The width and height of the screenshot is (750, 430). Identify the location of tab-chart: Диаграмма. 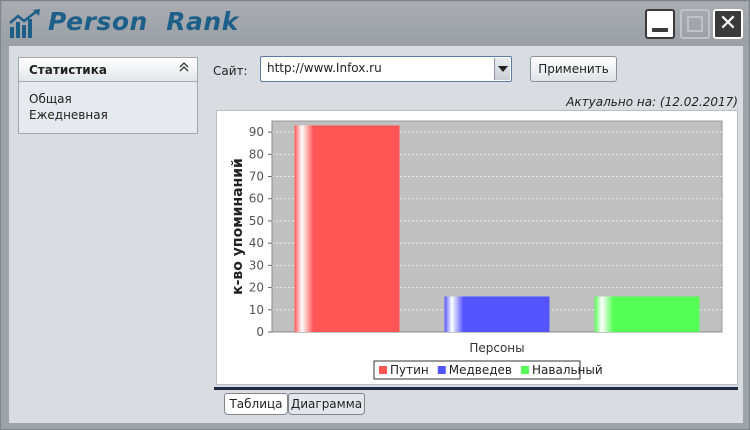
(326, 404).